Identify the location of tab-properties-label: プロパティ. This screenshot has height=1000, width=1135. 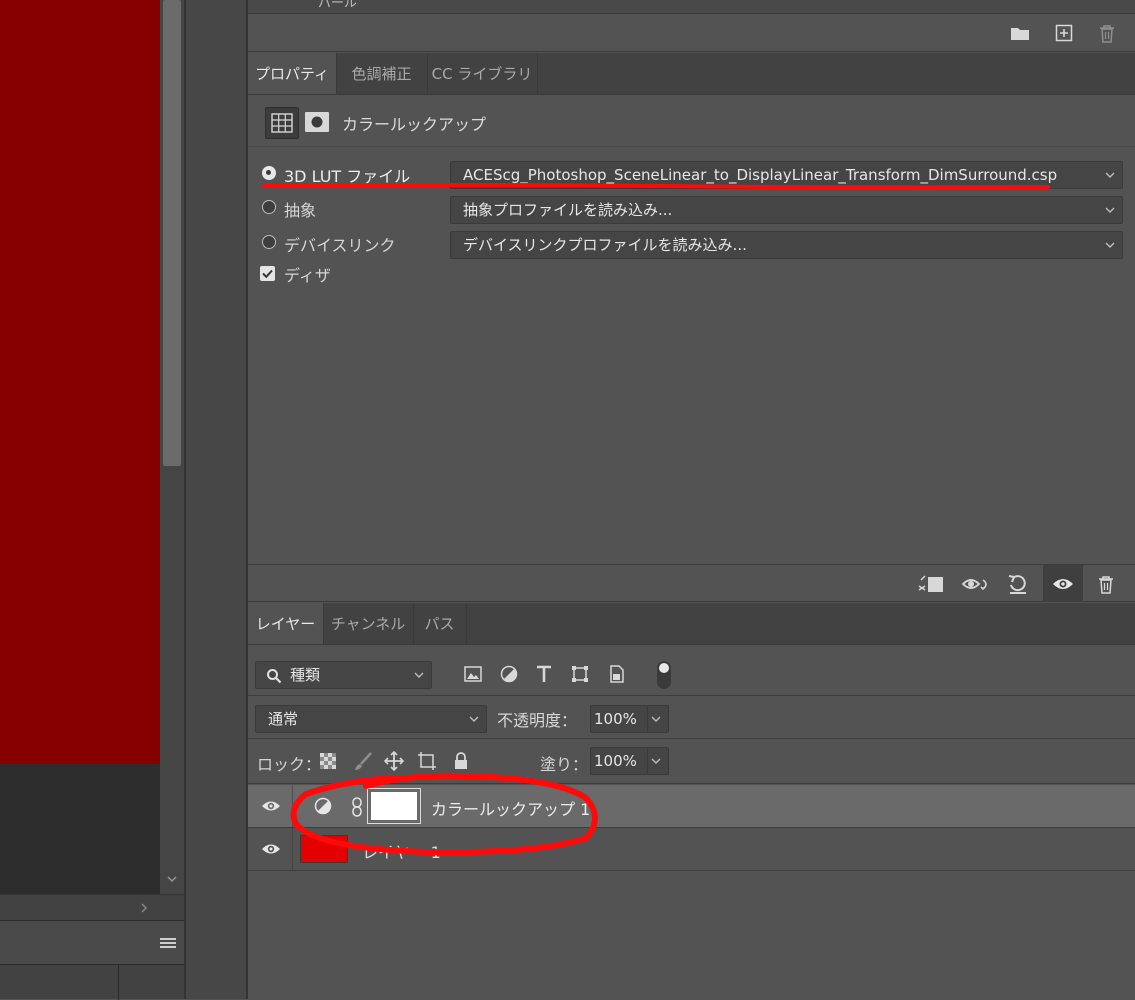
(292, 74).